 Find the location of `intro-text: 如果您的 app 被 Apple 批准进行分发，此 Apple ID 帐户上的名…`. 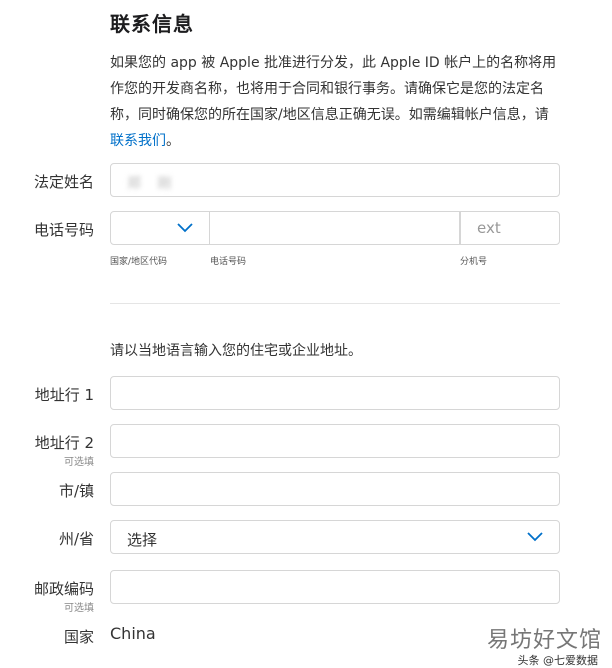

intro-text: 如果您的 app 被 Apple 批准进行分发，此 Apple ID 帐户上的名… is located at coordinates (333, 89).